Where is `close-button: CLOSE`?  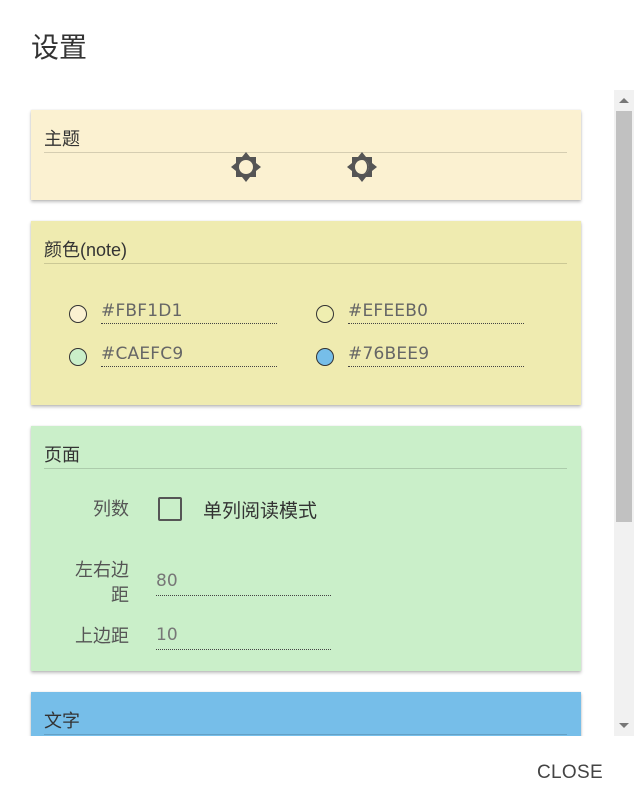
close-button: CLOSE is located at coordinates (570, 773).